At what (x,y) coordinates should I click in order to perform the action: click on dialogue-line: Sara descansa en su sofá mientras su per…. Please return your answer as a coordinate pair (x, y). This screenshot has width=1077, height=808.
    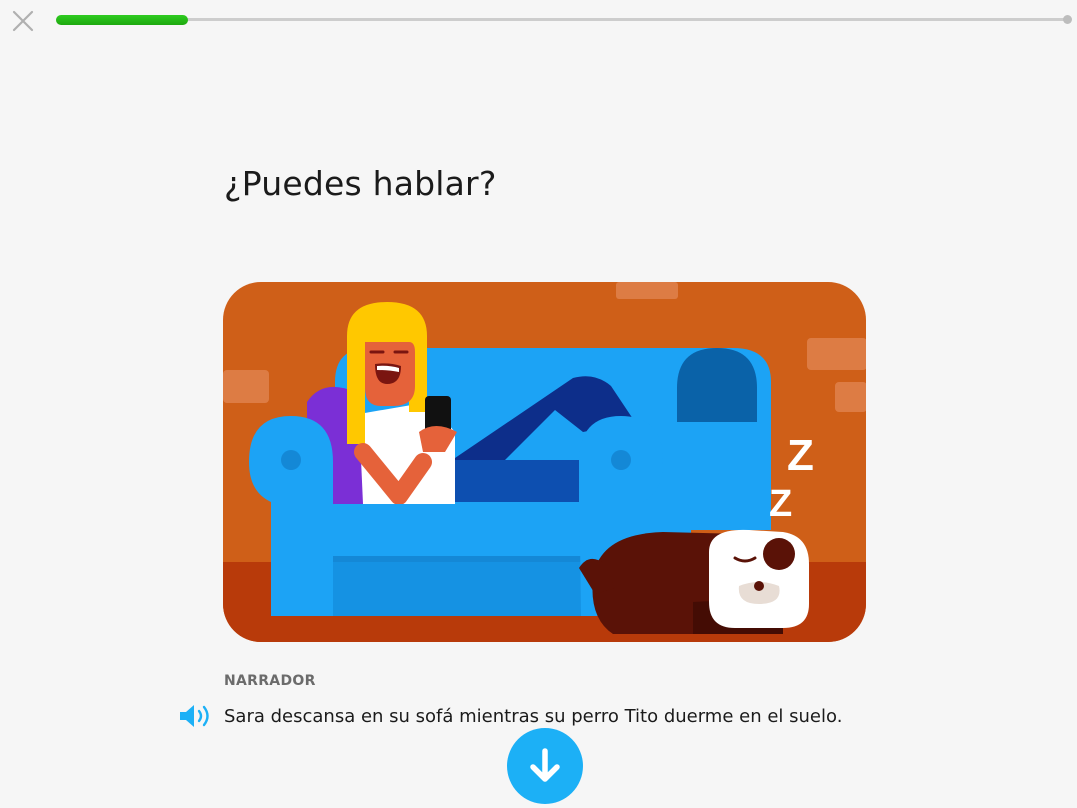
    Looking at the image, I should click on (510, 716).